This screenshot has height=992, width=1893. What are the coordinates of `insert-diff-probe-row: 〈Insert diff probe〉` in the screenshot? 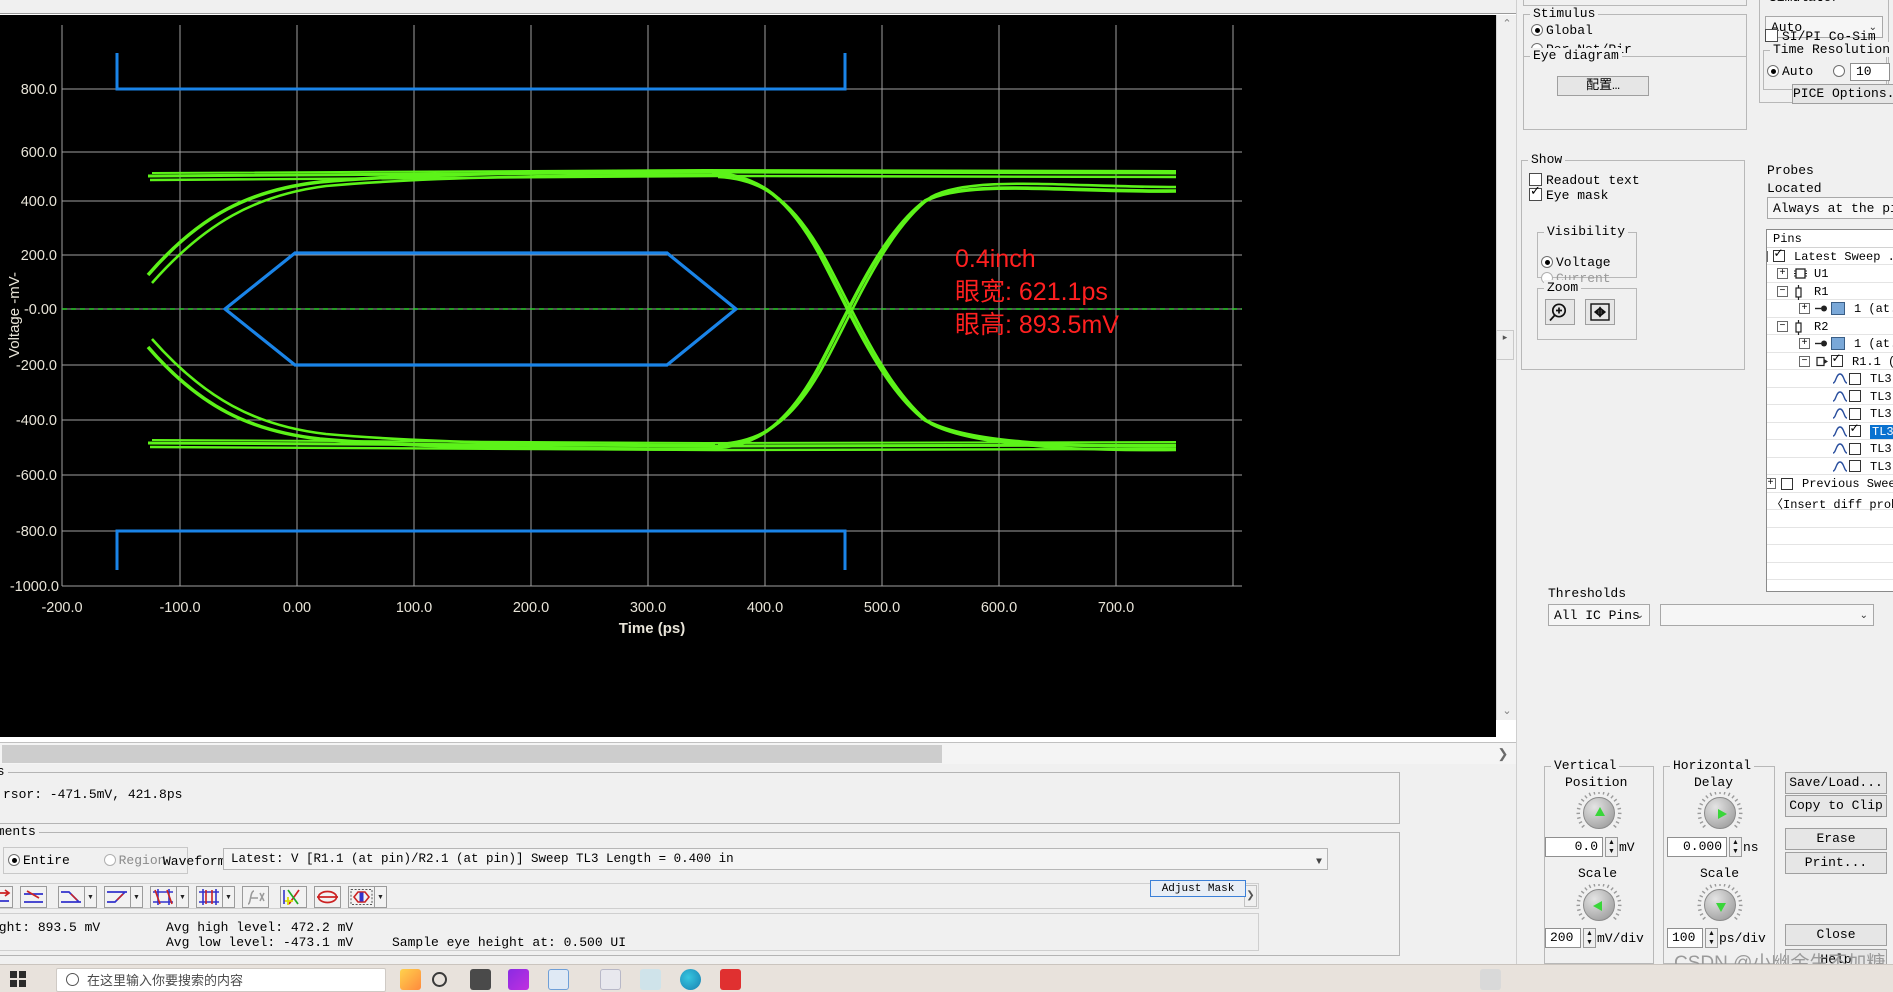 It's located at (1830, 502).